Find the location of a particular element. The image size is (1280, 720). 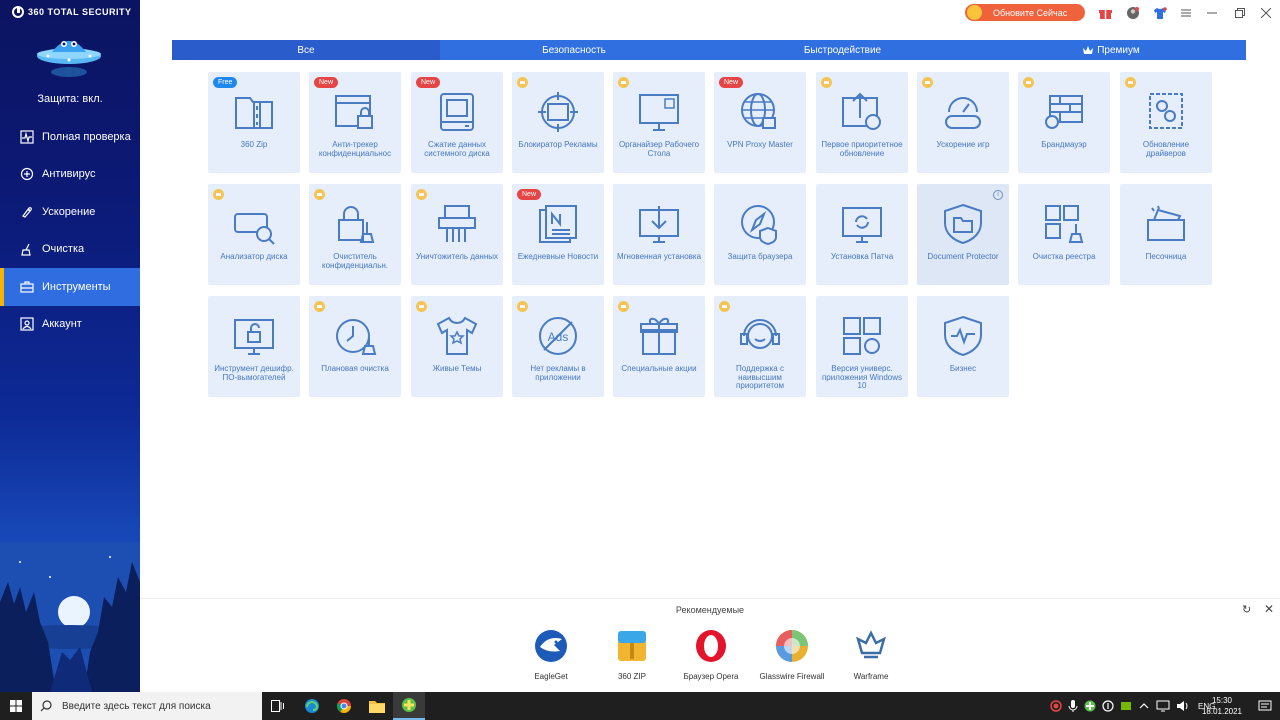

tool-special-offers: Специальные акции is located at coordinates (659, 346).